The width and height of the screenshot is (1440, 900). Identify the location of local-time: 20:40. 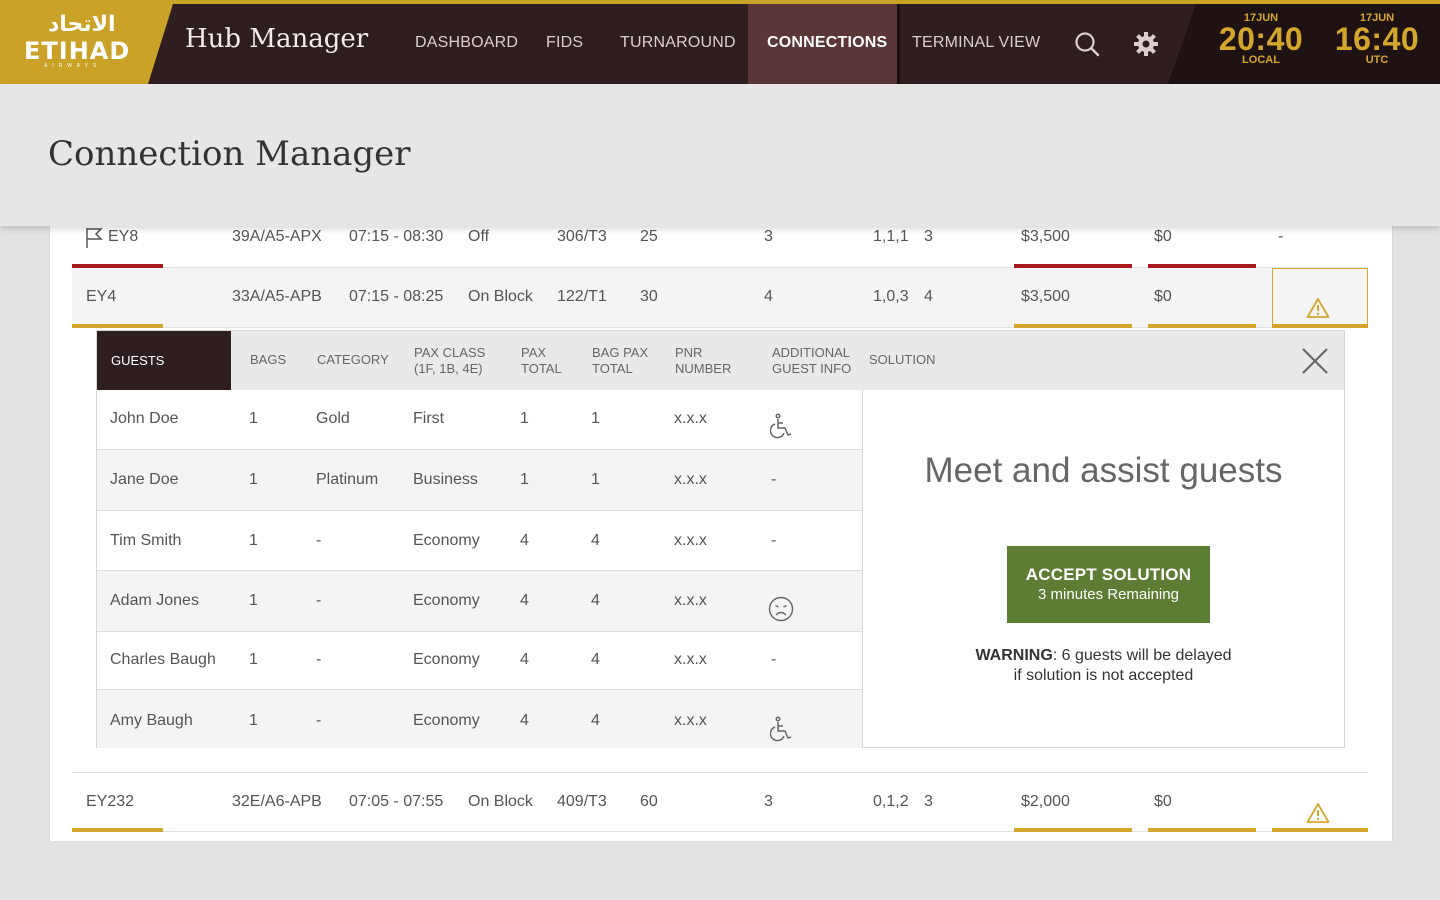
(1261, 39).